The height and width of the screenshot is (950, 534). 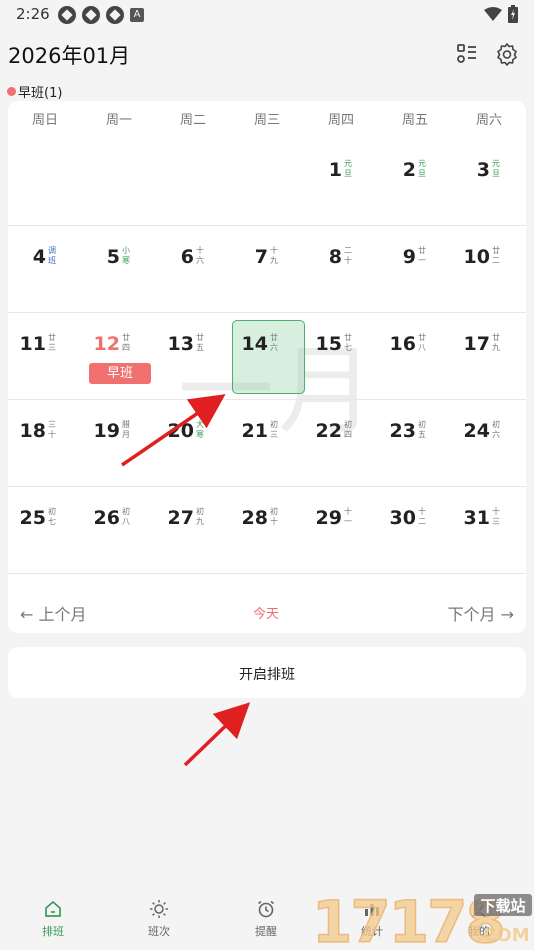 What do you see at coordinates (217, 734) in the screenshot?
I see `arrow-to-enable-button` at bounding box center [217, 734].